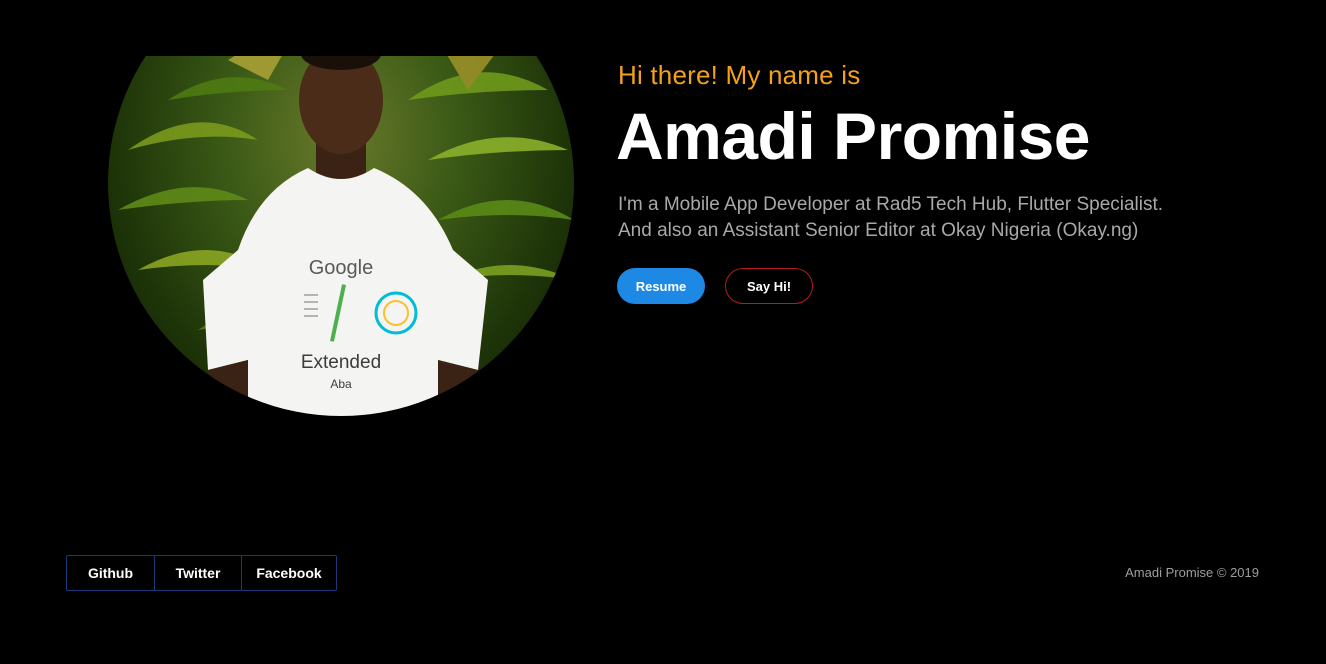 Image resolution: width=1326 pixels, height=664 pixels. I want to click on resume-button: Resume, so click(661, 286).